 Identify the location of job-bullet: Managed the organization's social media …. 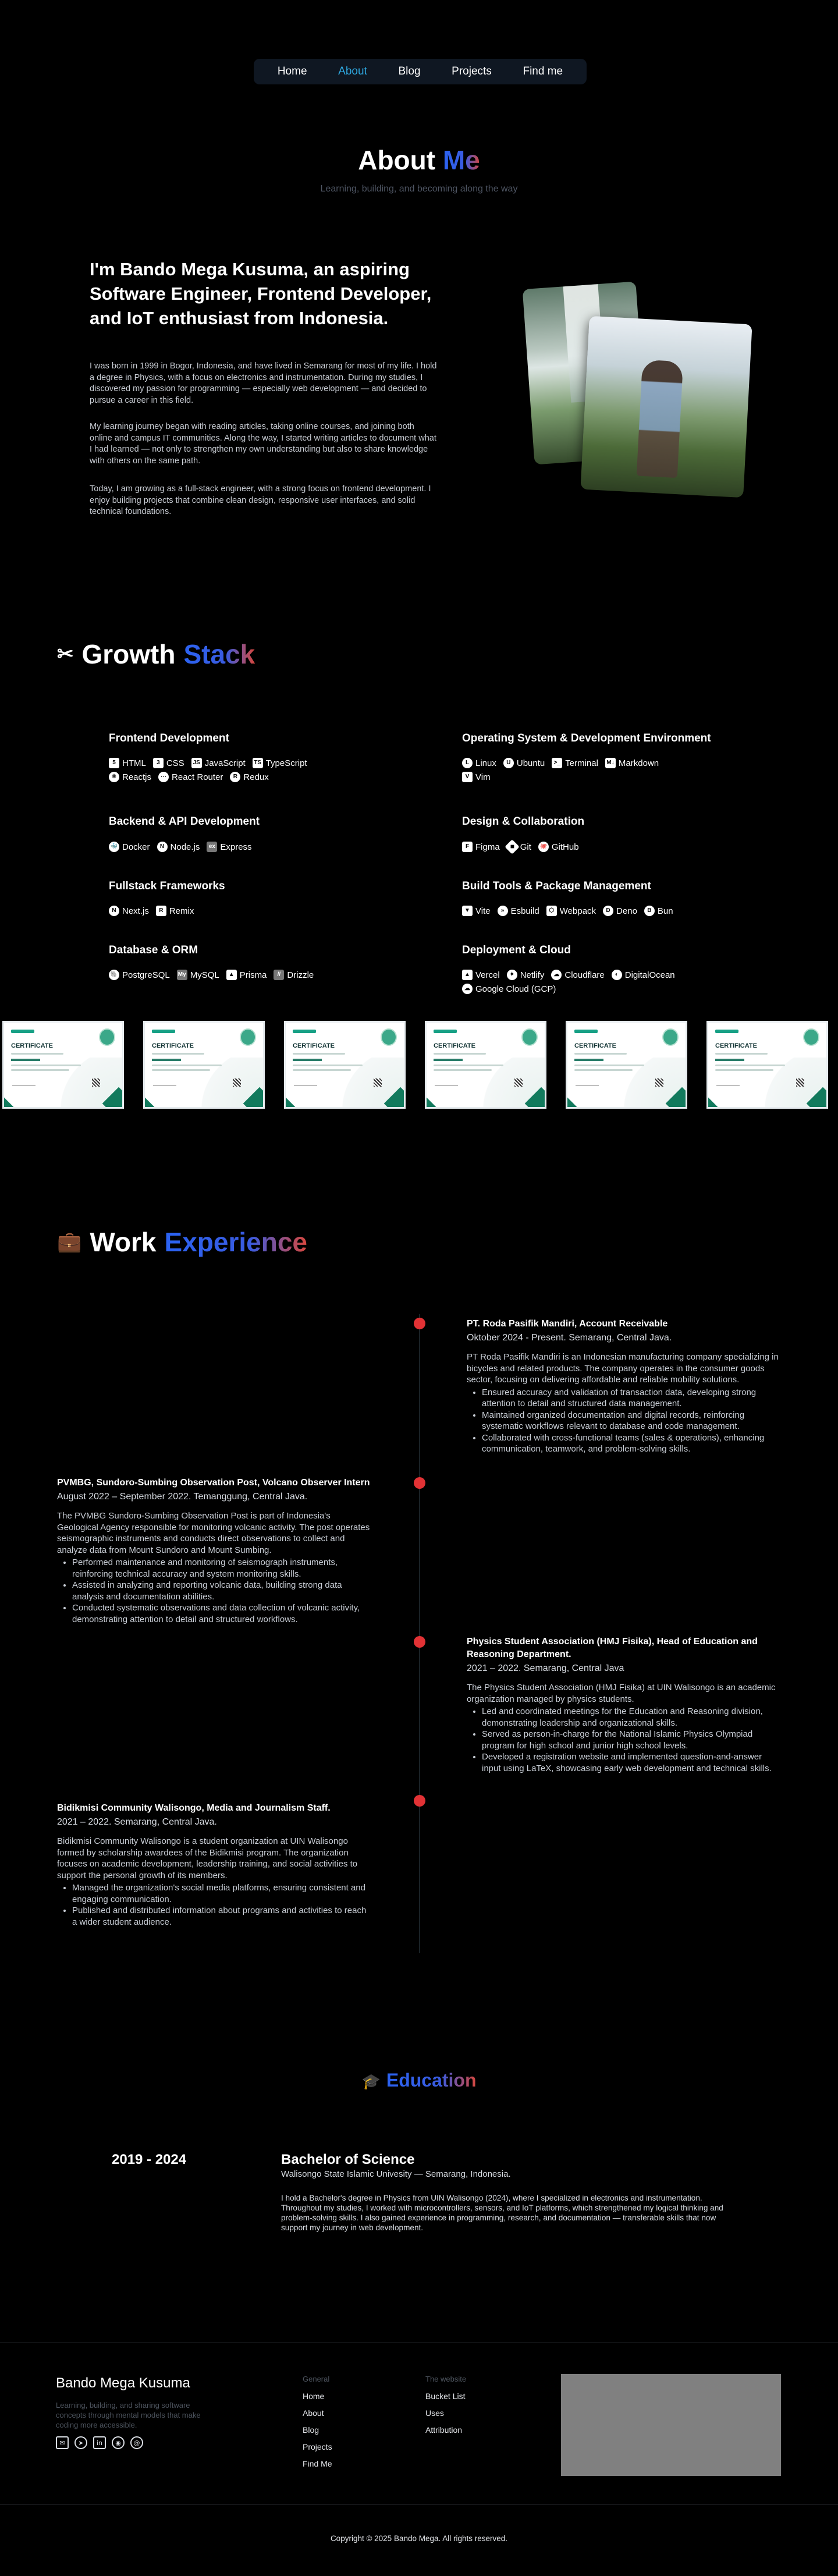
(221, 1894).